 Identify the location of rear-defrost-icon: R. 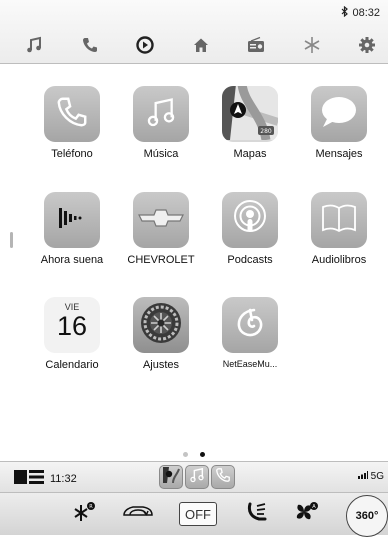
(85, 514).